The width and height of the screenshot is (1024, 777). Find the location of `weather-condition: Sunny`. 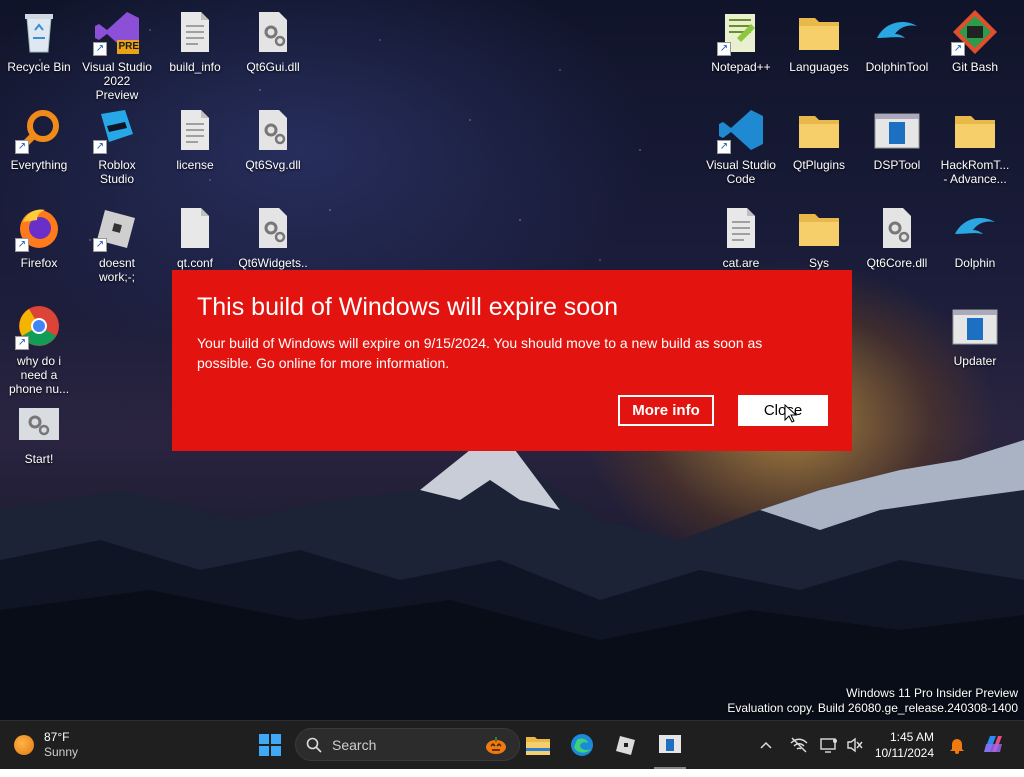

weather-condition: Sunny is located at coordinates (61, 752).